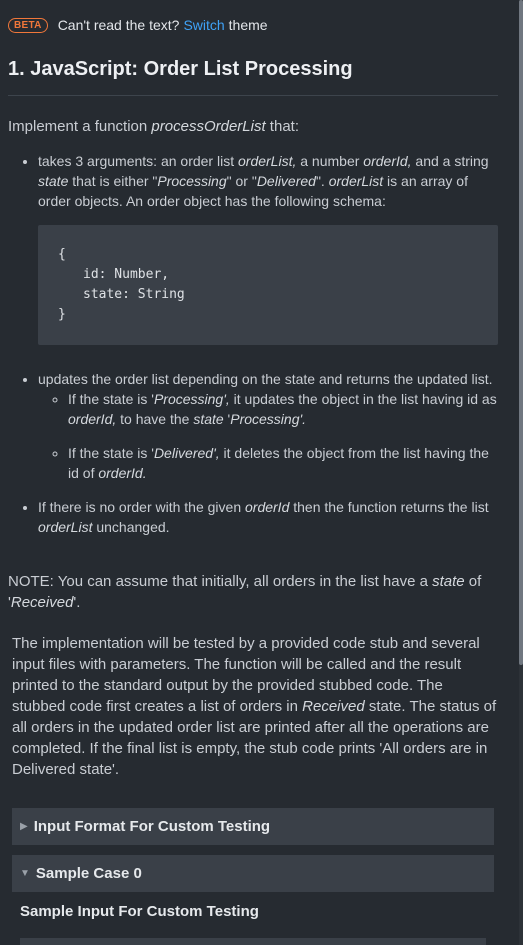  Describe the element at coordinates (253, 95) in the screenshot. I see `title-divider` at that location.